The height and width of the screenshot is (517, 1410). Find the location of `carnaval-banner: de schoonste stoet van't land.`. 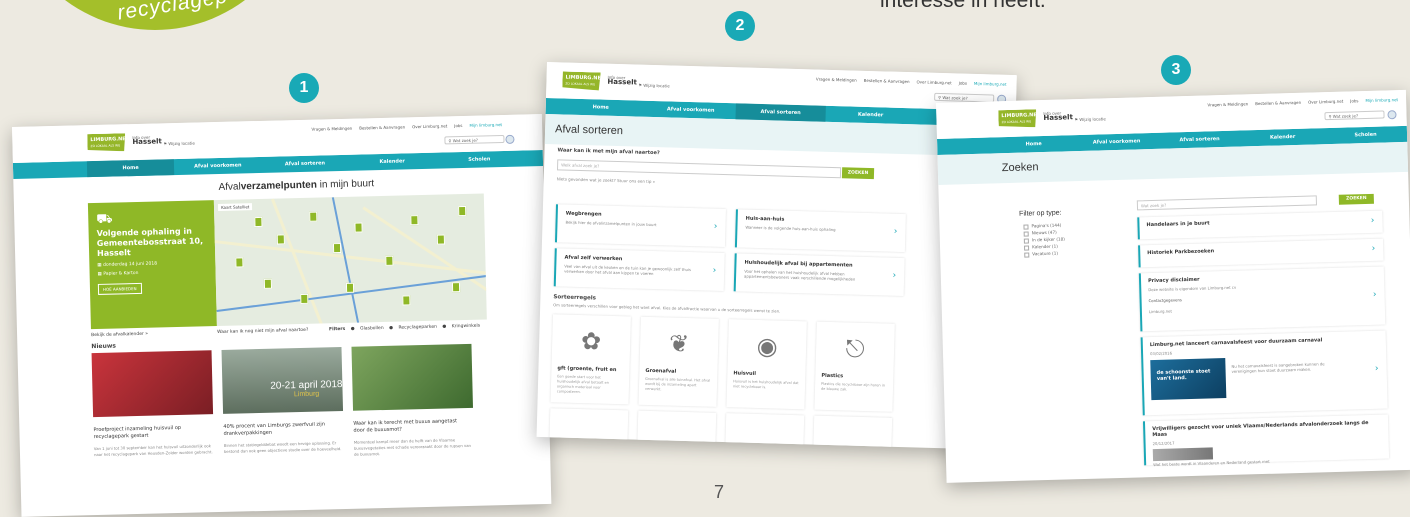

carnaval-banner: de schoonste stoet van't land. is located at coordinates (1188, 379).